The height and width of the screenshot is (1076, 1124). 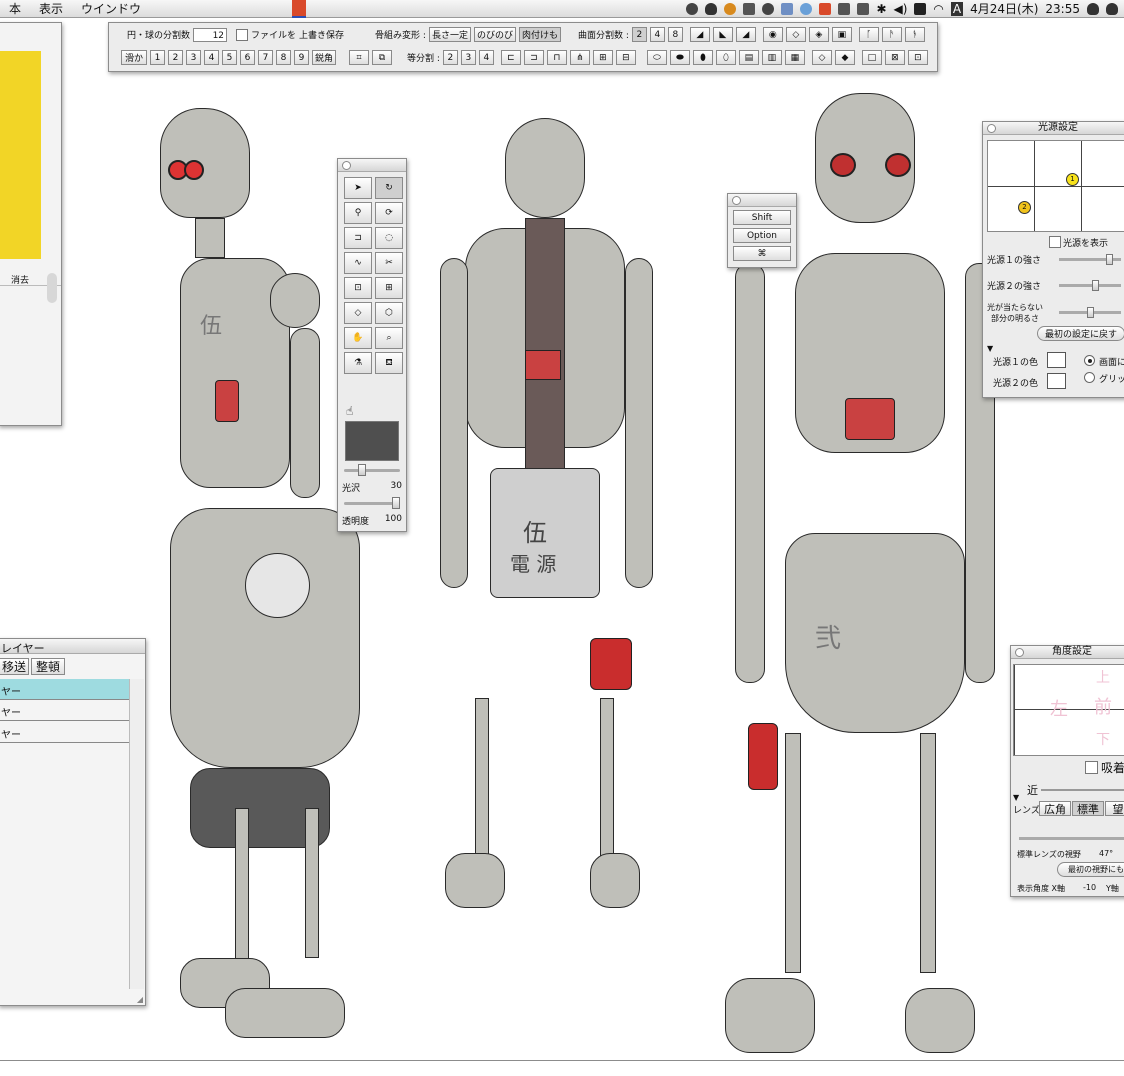 I want to click on light-marker-2: 2, so click(x=1024, y=207).